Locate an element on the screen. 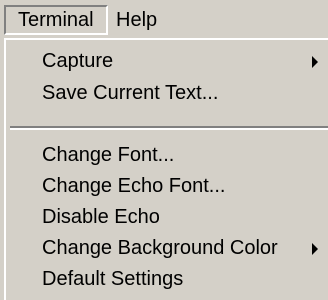 The height and width of the screenshot is (300, 328). menu-item-default-settings: Default Settings is located at coordinates (167, 279).